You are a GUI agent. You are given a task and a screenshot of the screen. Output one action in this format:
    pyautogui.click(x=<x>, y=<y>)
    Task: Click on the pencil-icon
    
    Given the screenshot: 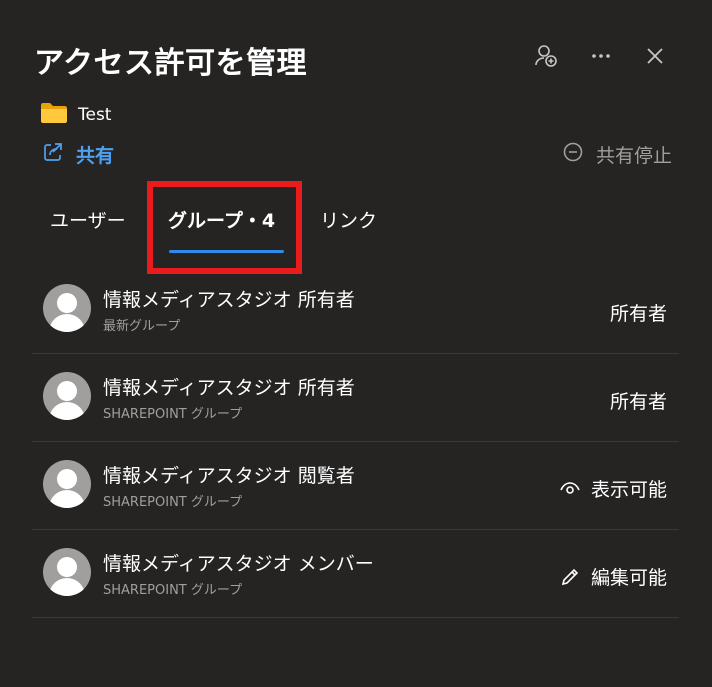 What is the action you would take?
    pyautogui.click(x=570, y=577)
    